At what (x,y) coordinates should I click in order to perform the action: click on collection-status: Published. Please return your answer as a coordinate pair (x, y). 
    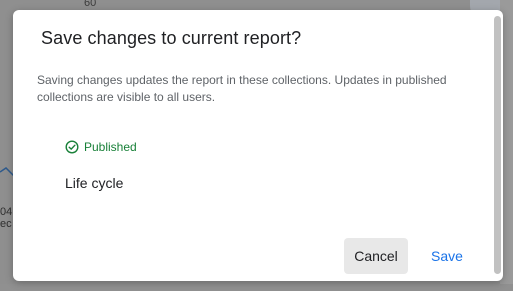
    Looking at the image, I should click on (101, 147).